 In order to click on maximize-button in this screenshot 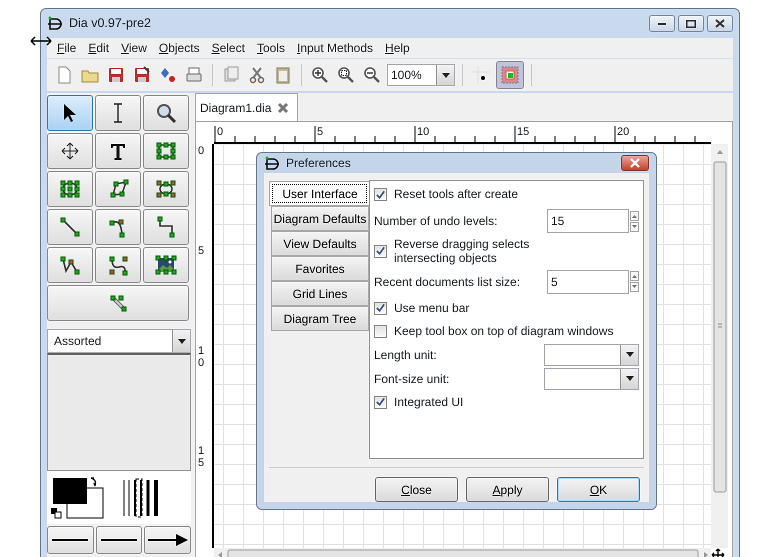, I will do `click(691, 23)`.